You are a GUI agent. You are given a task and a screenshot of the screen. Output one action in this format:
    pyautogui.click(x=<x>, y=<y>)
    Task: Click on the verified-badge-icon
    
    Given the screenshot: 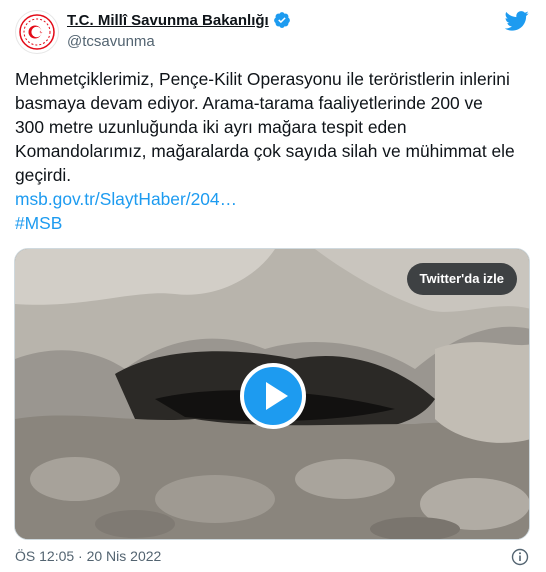 What is the action you would take?
    pyautogui.click(x=281, y=20)
    